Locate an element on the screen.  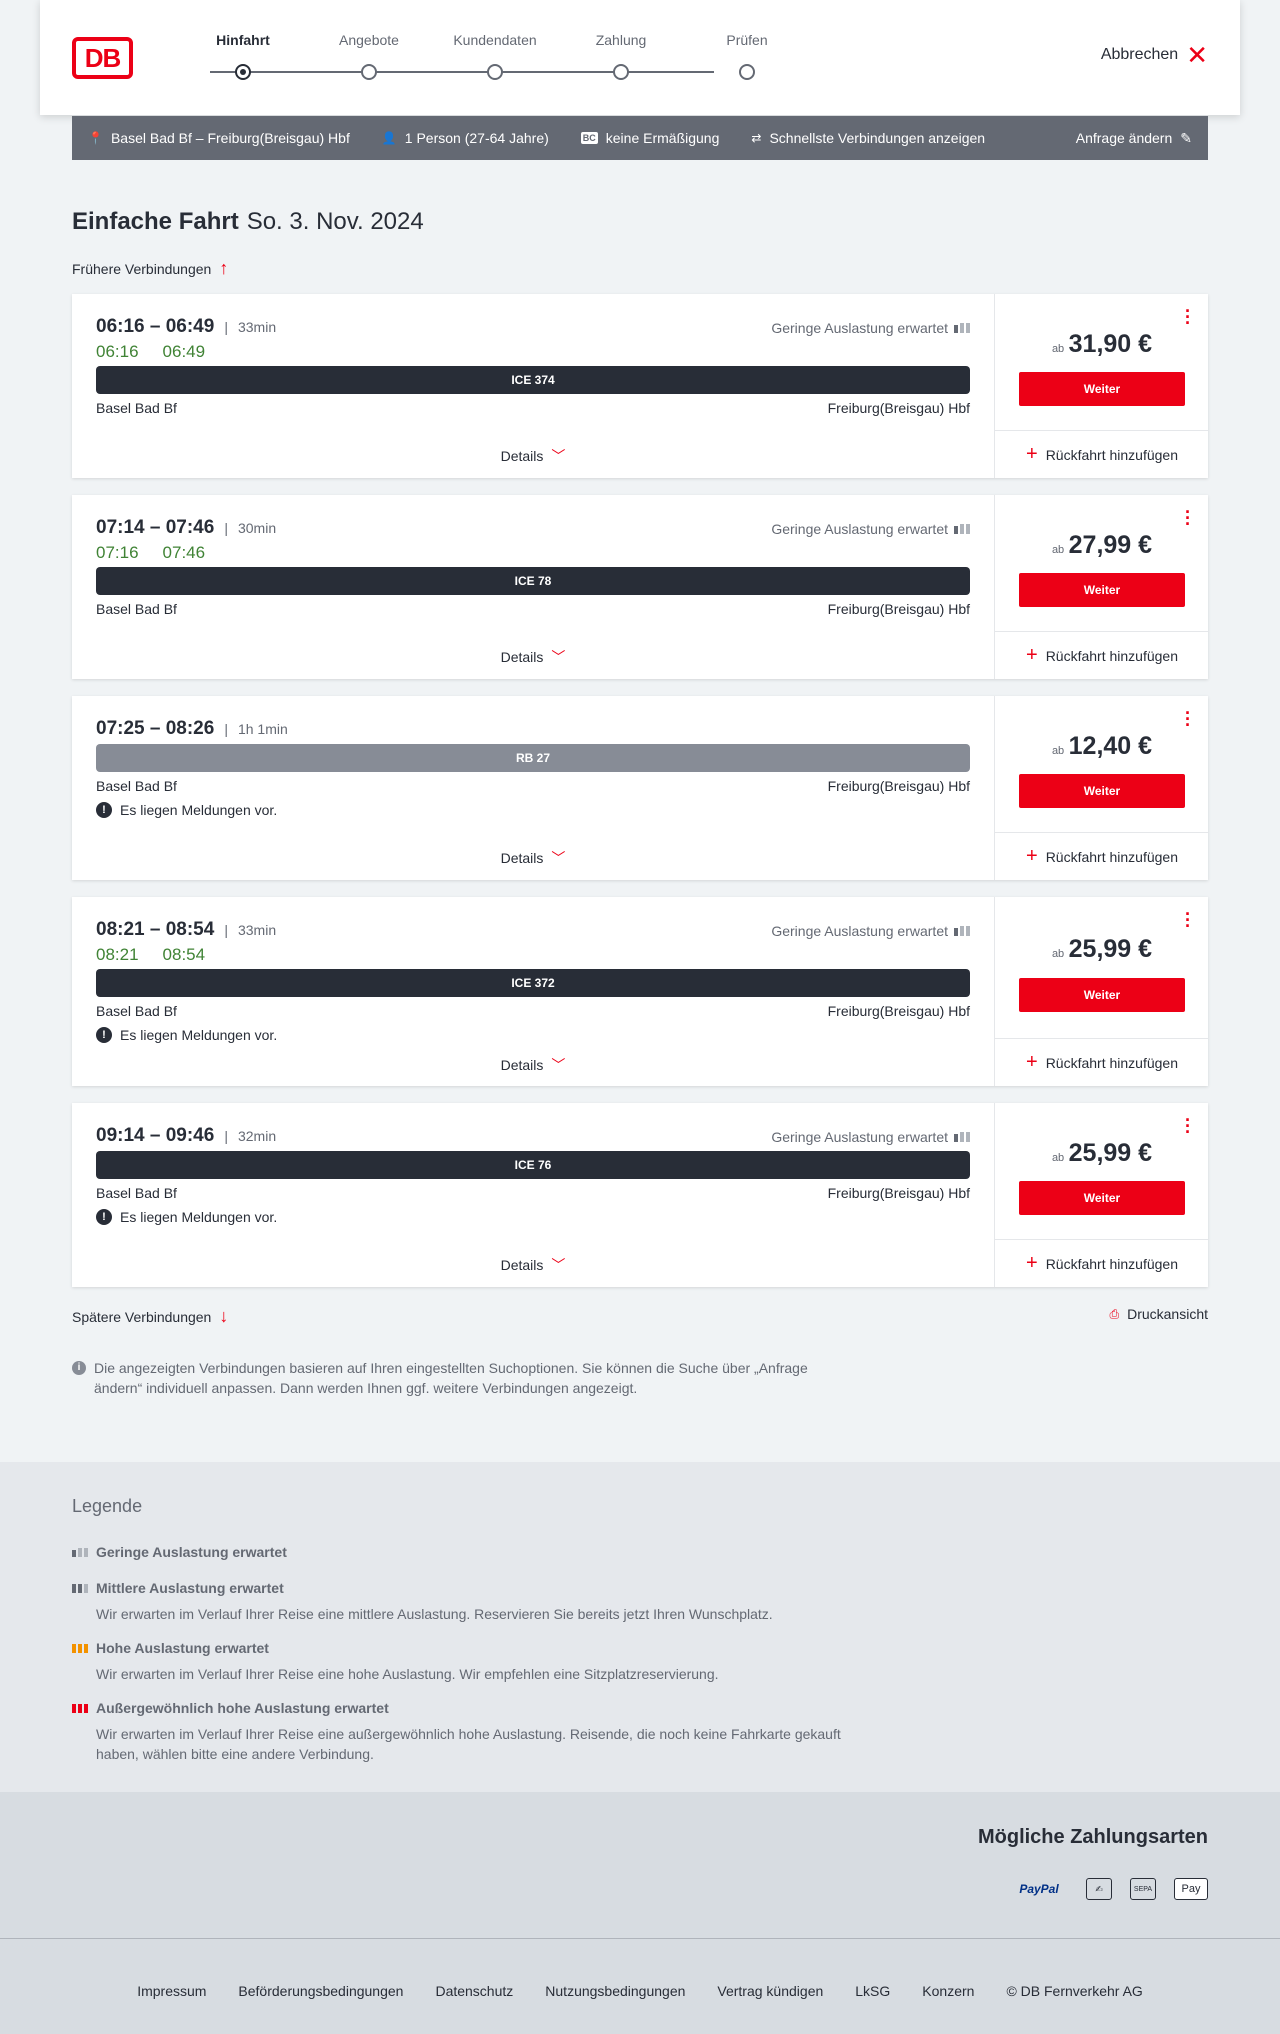
page-title: Einfache Fahrt So. 3. Nov. 2024 is located at coordinates (248, 222).